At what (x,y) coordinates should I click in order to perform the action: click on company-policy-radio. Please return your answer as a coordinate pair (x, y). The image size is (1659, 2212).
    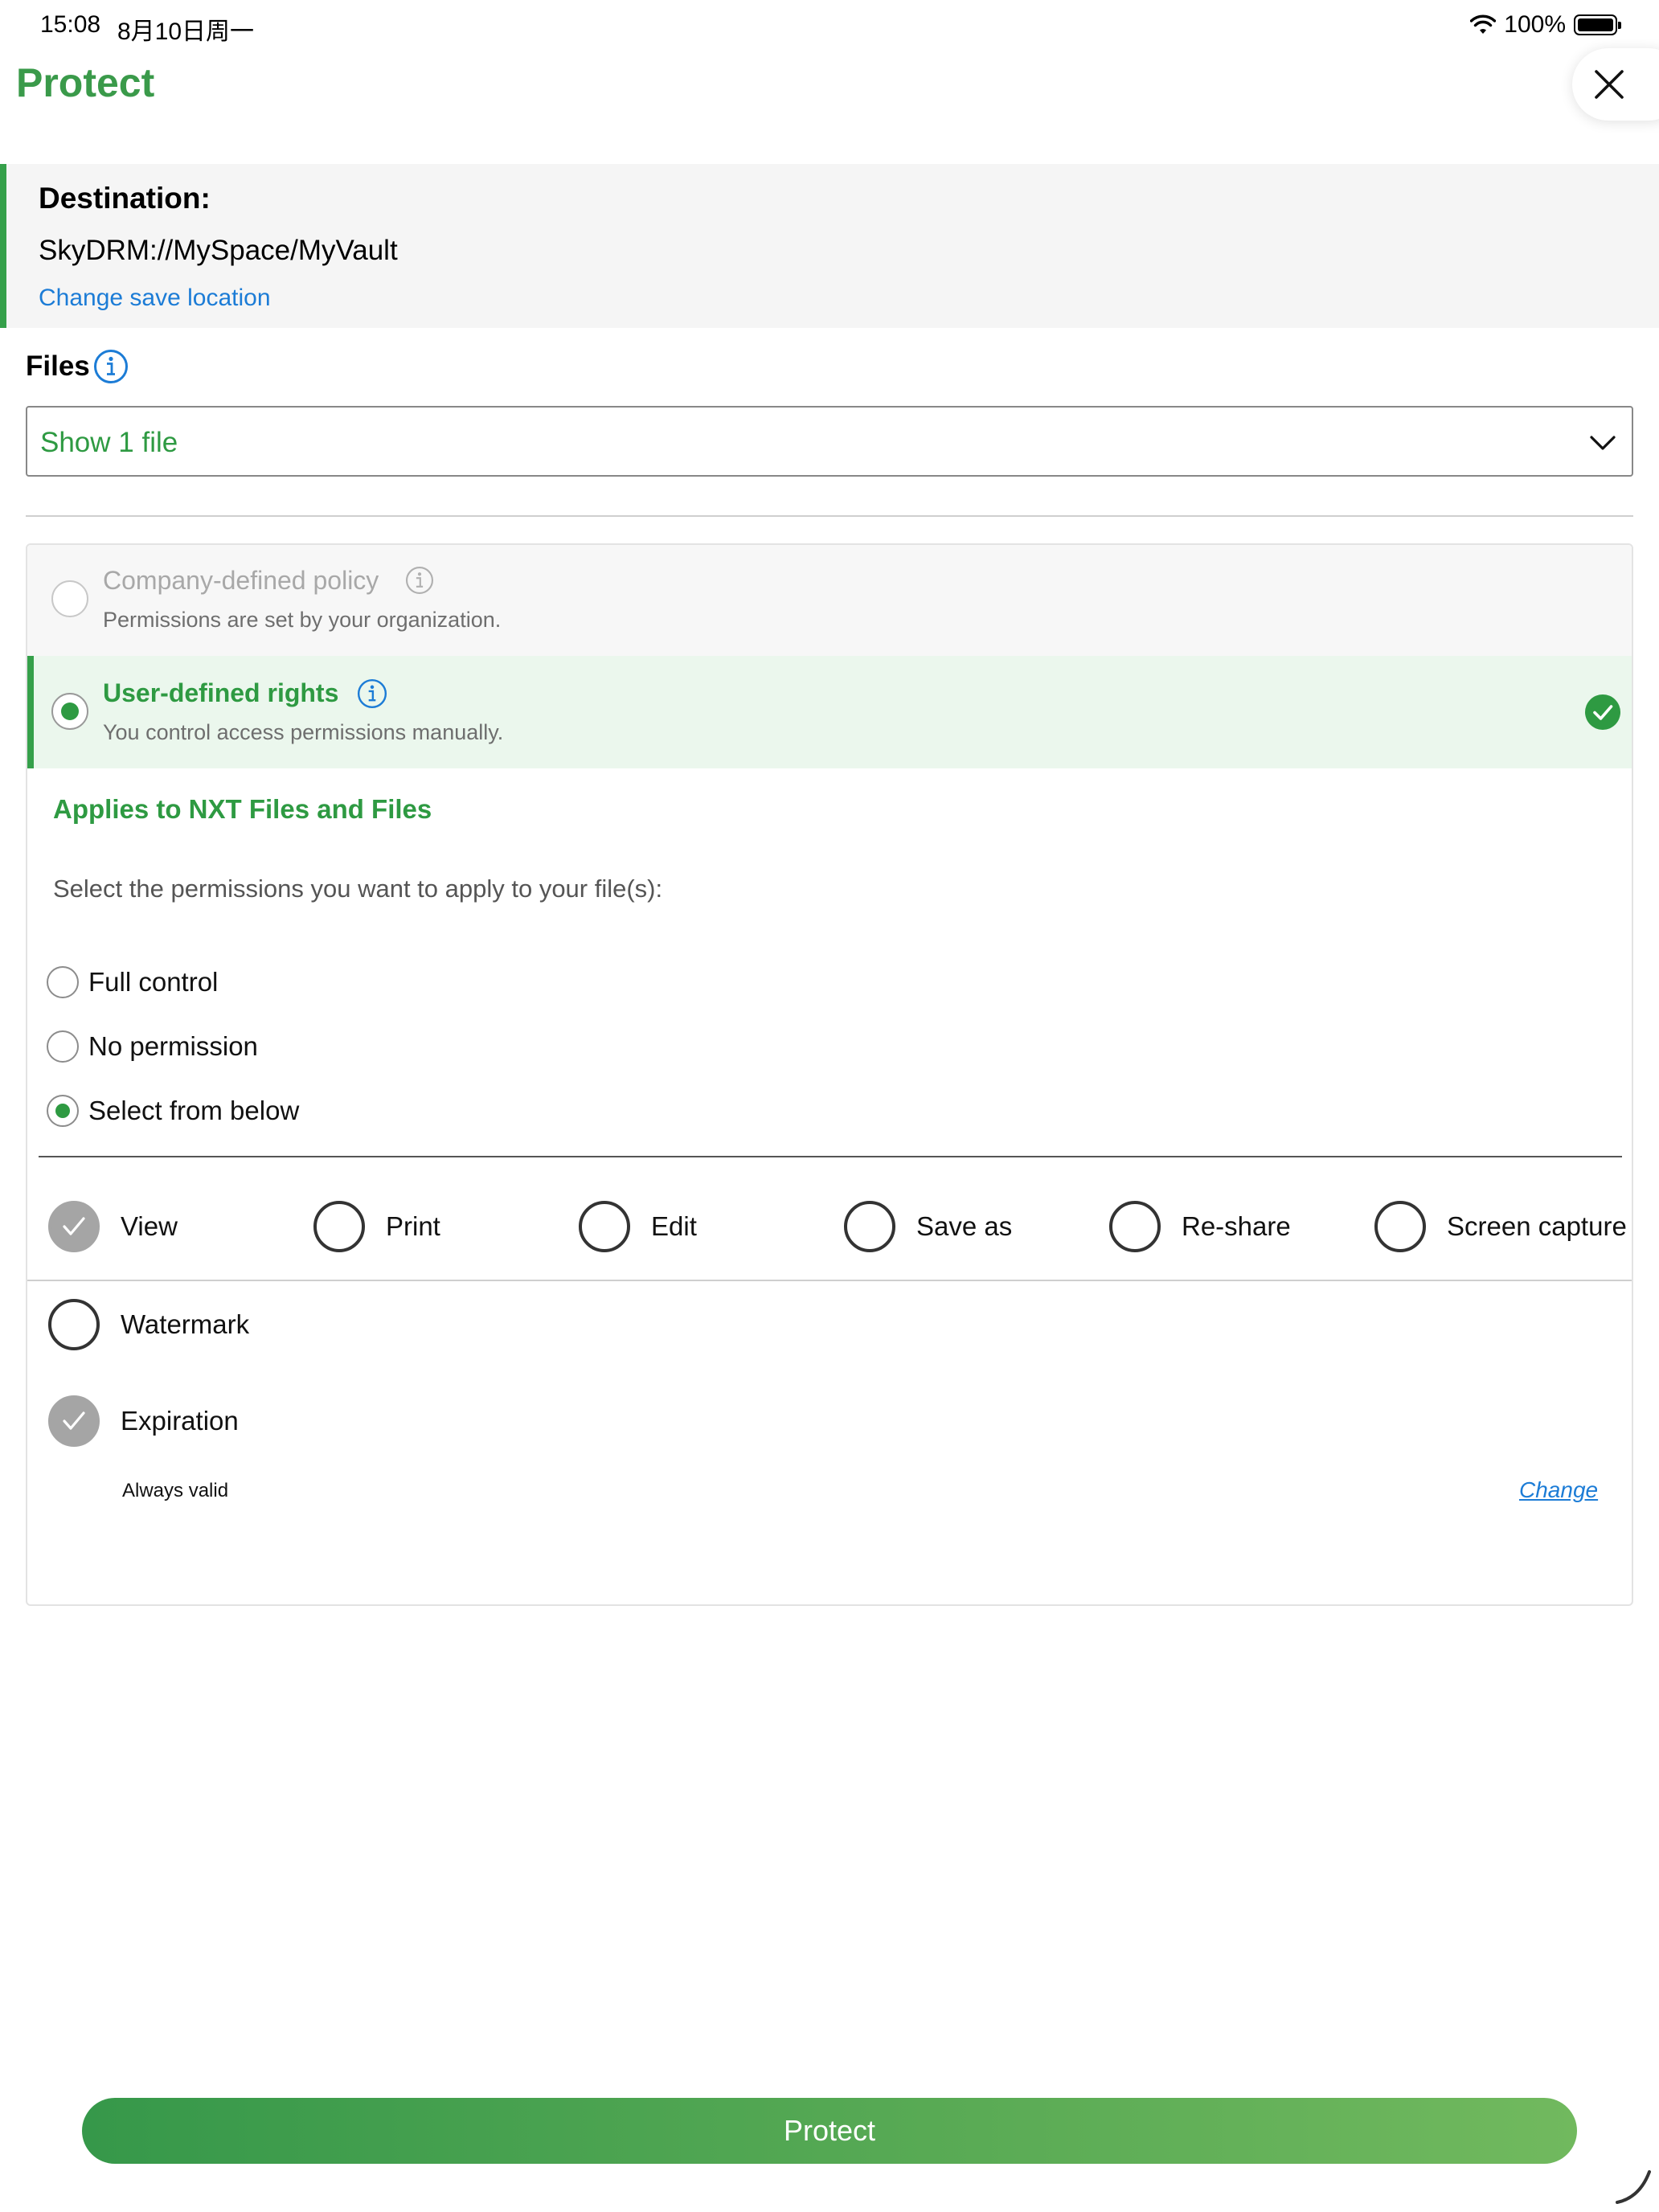
    Looking at the image, I should click on (69, 598).